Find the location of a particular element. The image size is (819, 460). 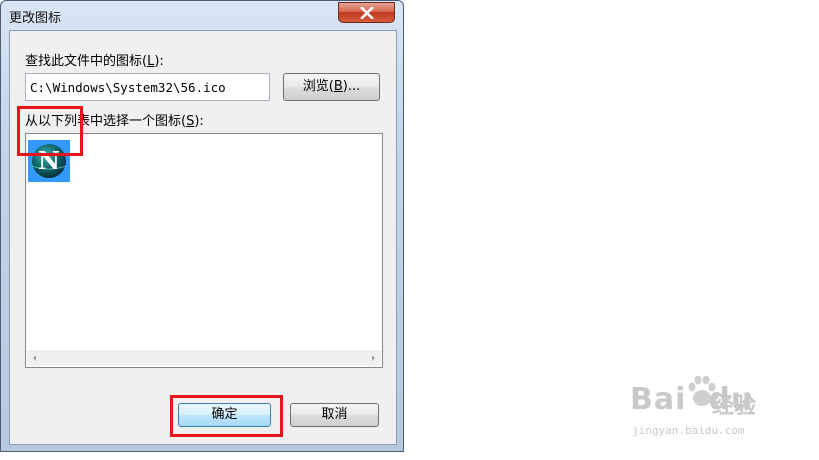

ok-button: 确定 is located at coordinates (224, 415).